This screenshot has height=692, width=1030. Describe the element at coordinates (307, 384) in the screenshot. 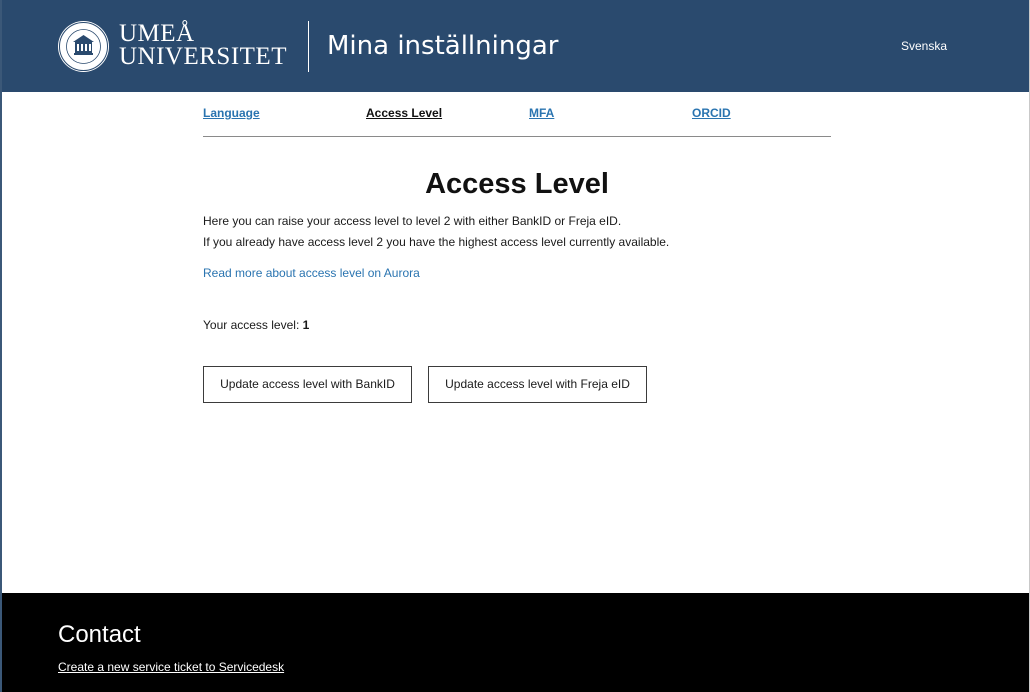

I see `update-bankid-button: Update access level with BankID` at that location.